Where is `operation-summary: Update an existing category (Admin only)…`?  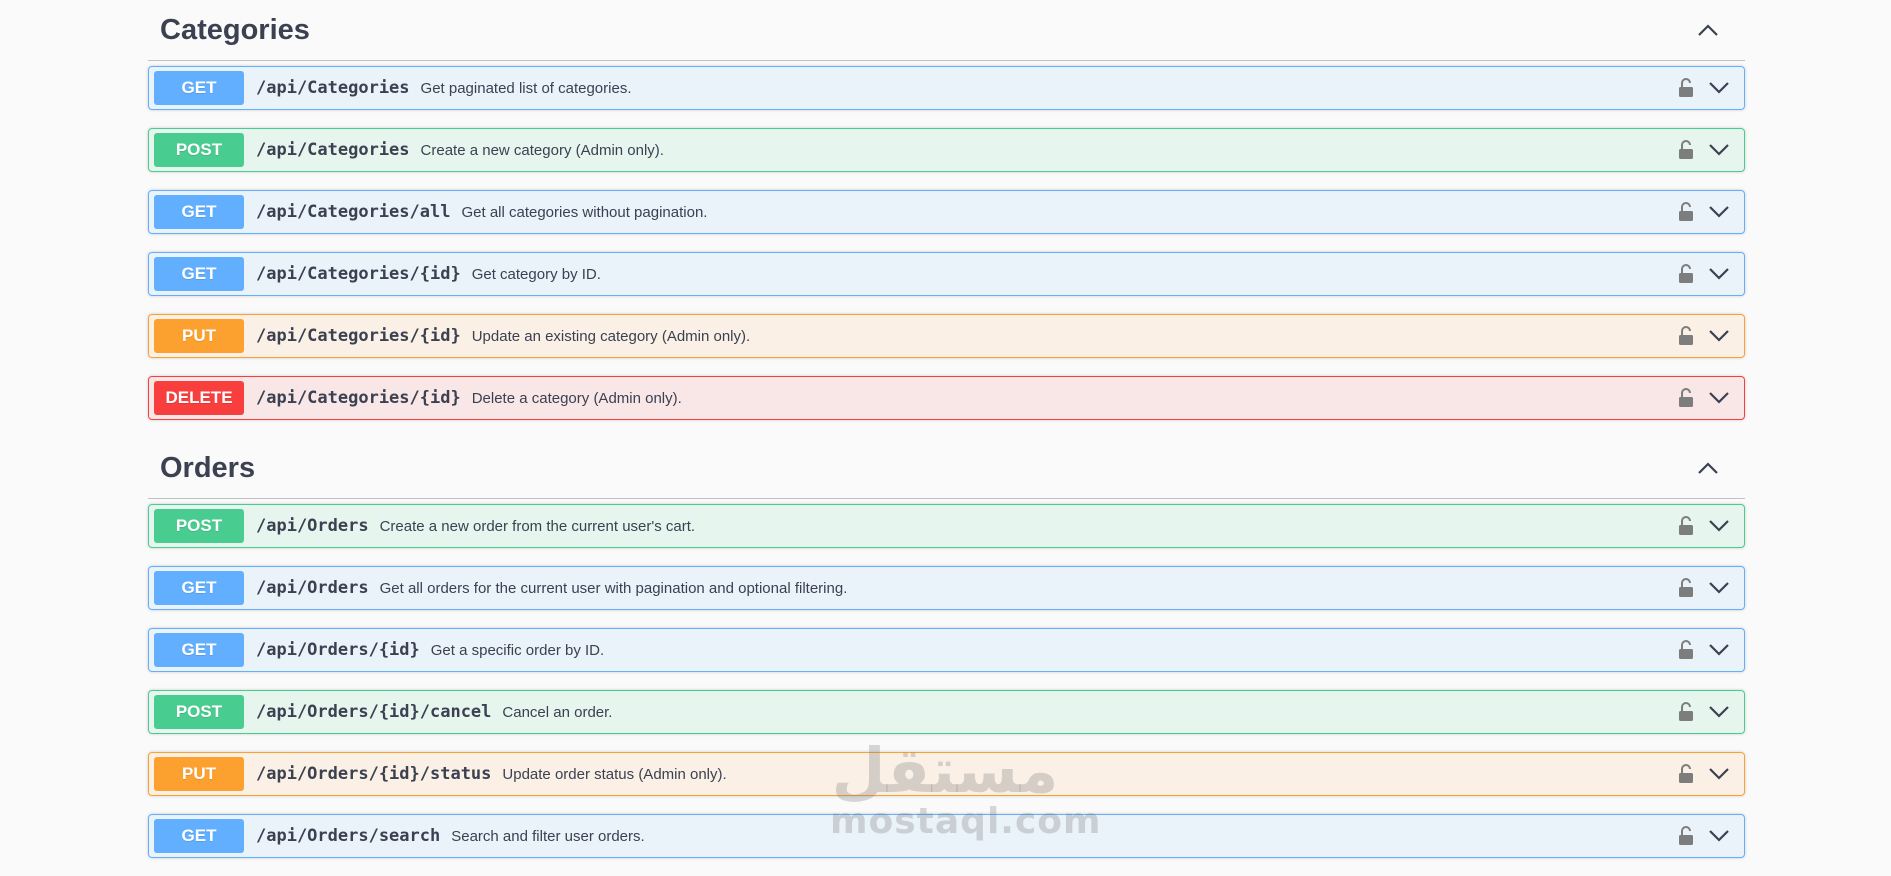 operation-summary: Update an existing category (Admin only)… is located at coordinates (611, 336).